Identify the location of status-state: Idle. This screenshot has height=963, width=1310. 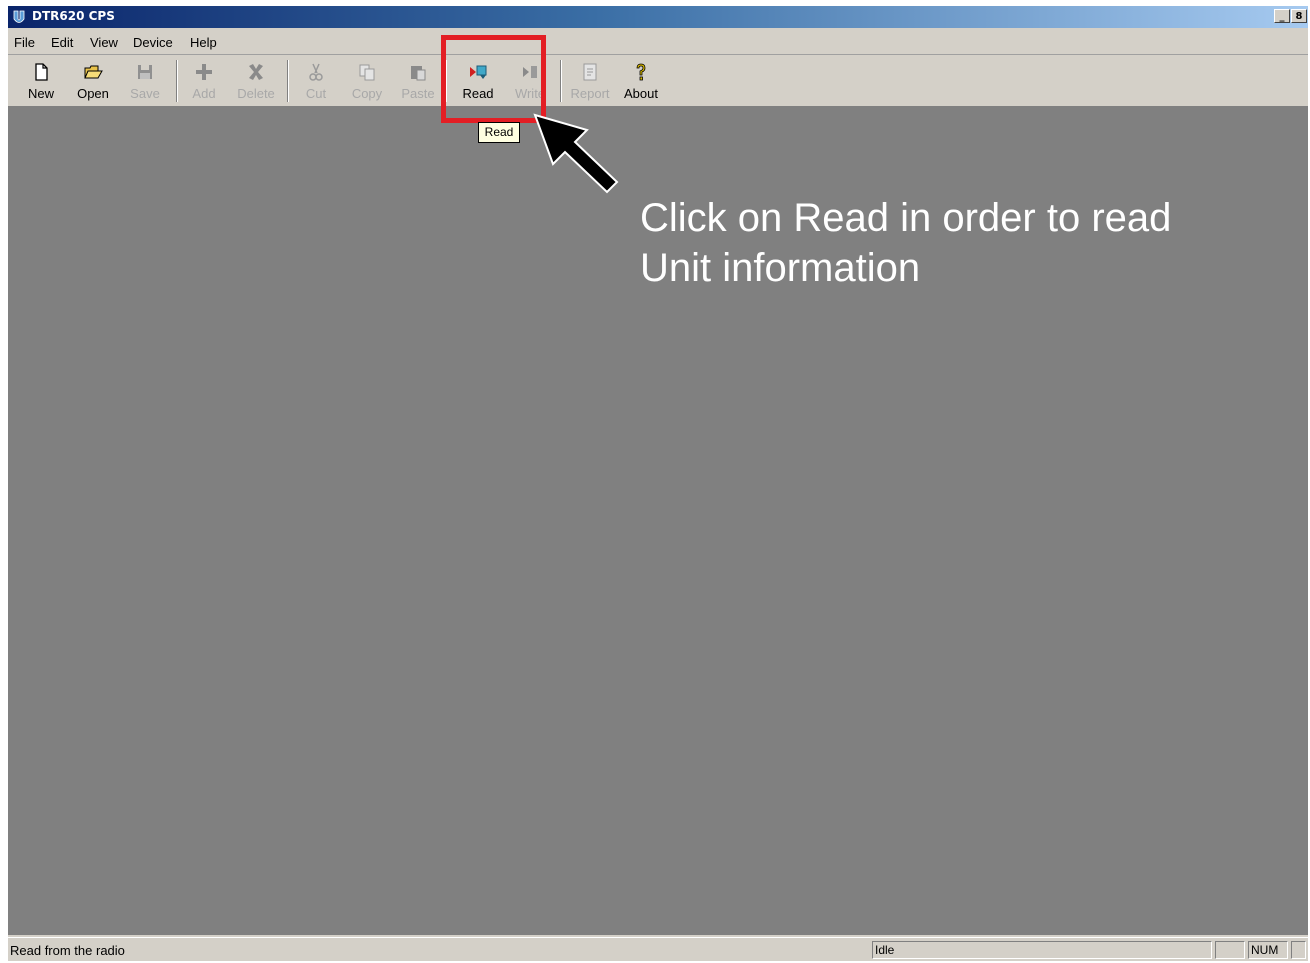
(1042, 950).